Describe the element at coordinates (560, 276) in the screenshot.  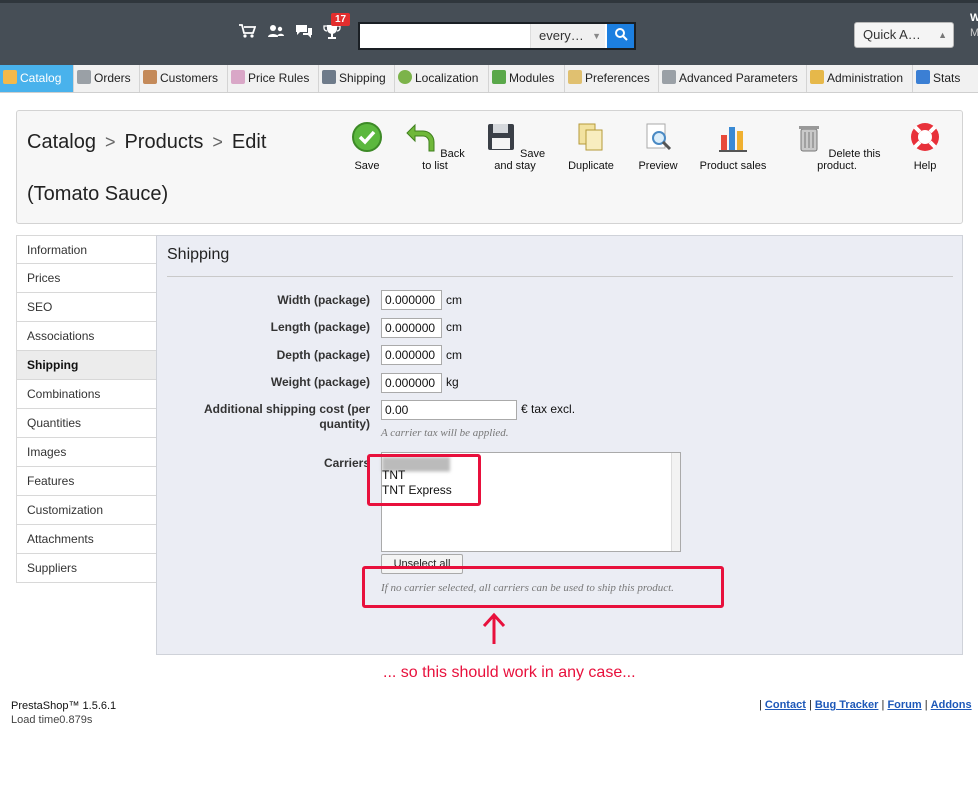
I see `divider` at that location.